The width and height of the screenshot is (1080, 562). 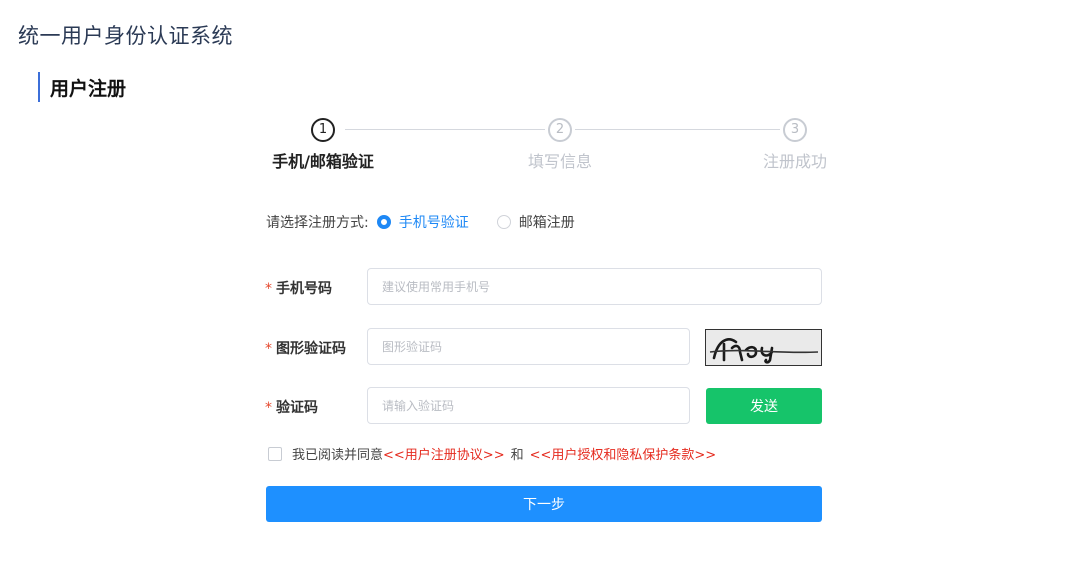 I want to click on step-2-number: 2, so click(x=560, y=130).